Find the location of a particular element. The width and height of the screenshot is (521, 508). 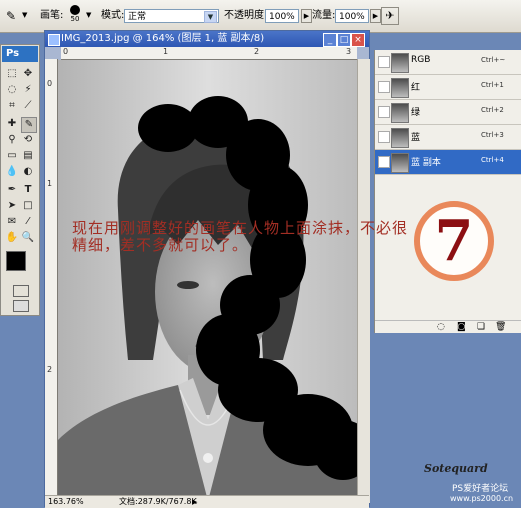

mode-select: 正常 ▼ is located at coordinates (171, 16).